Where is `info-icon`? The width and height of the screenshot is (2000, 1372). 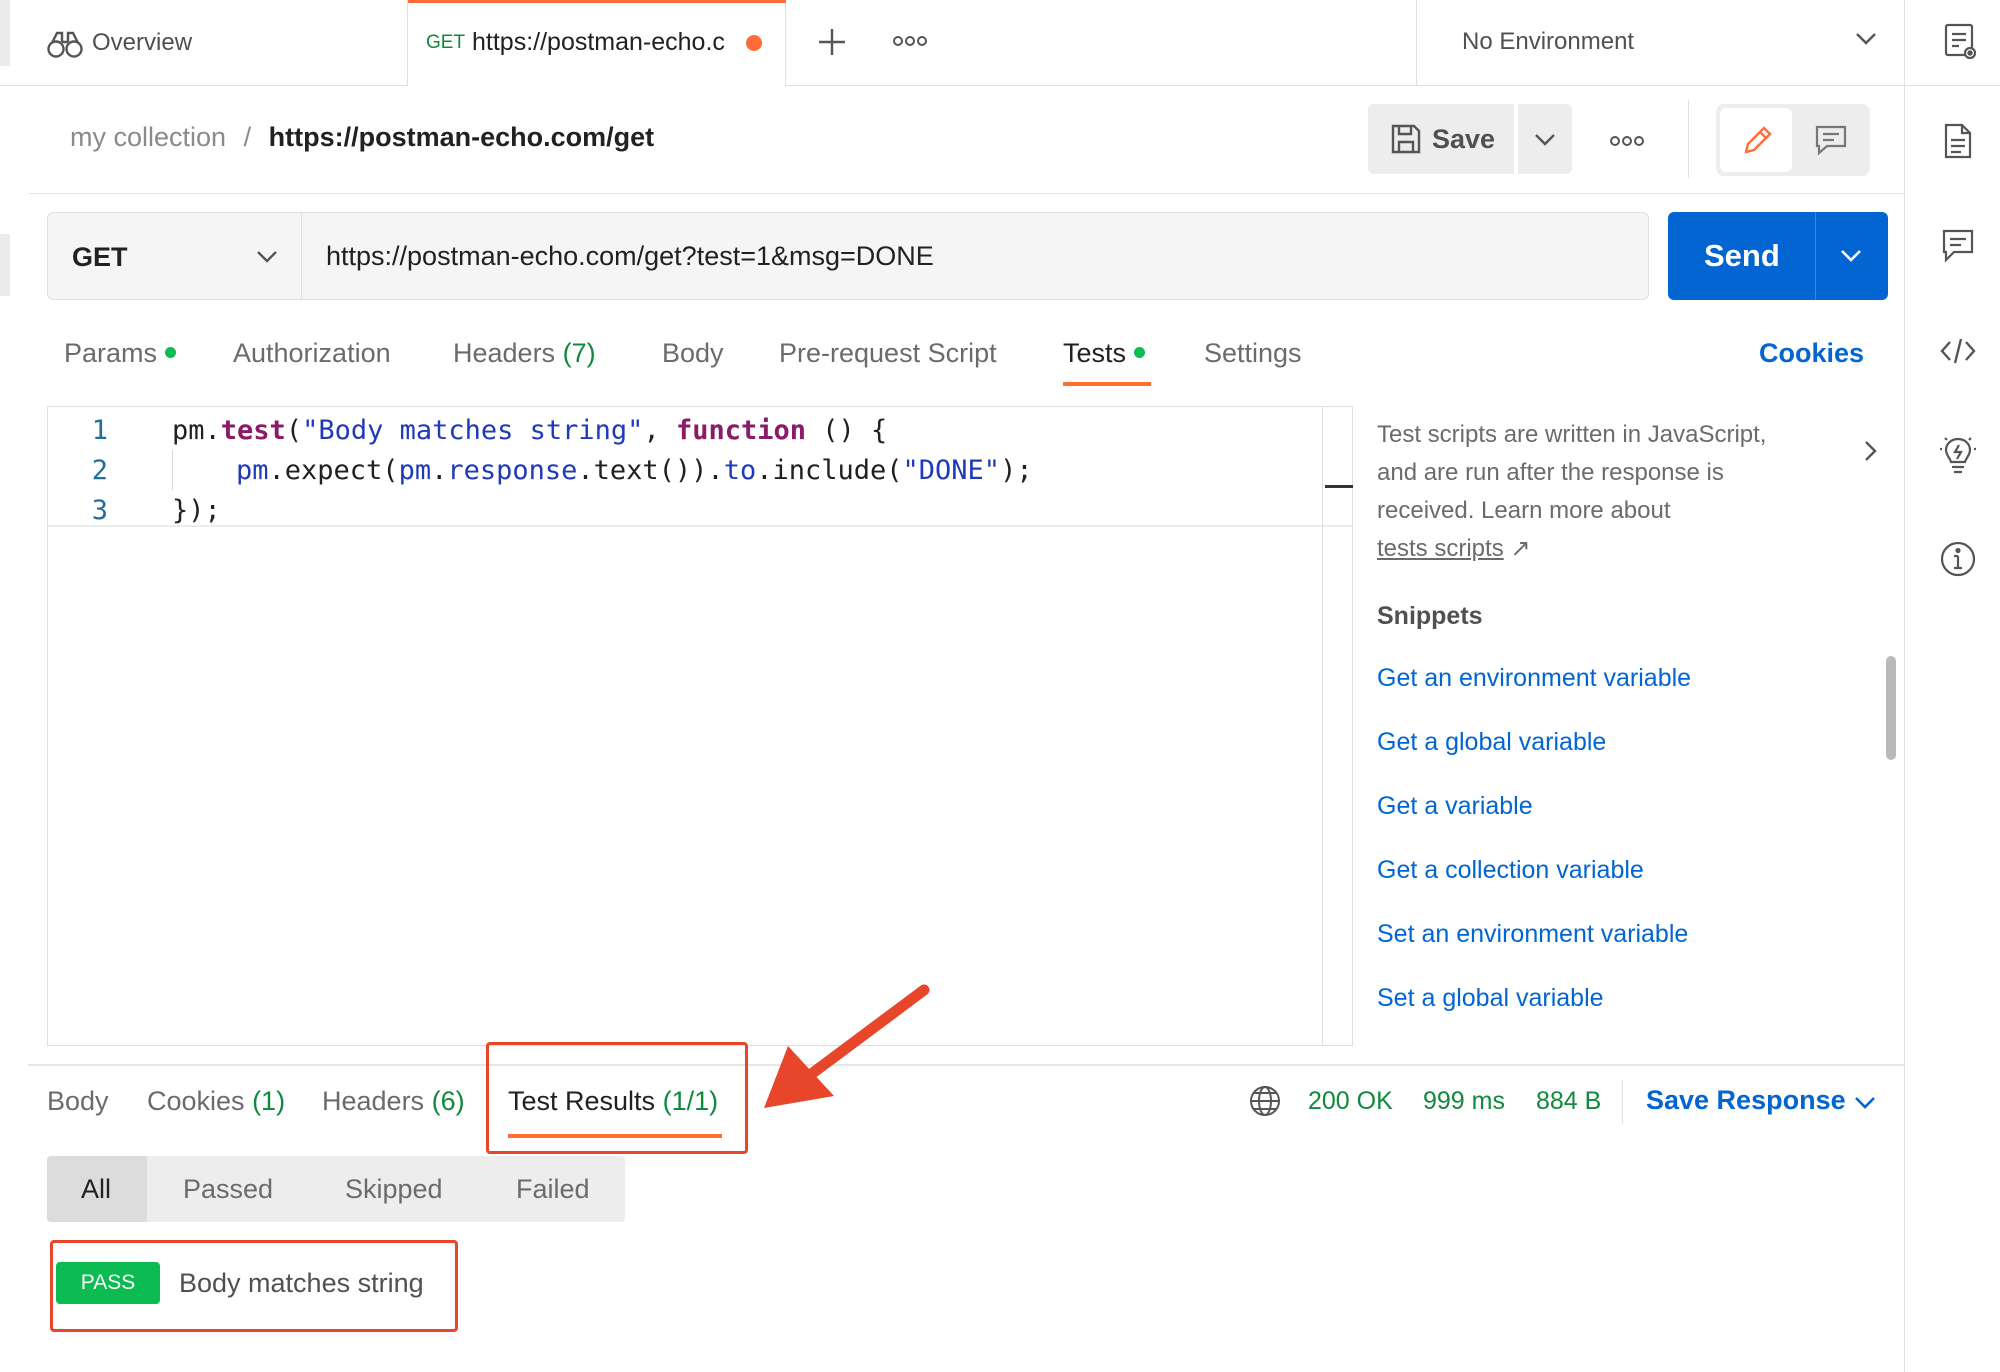
info-icon is located at coordinates (1958, 559).